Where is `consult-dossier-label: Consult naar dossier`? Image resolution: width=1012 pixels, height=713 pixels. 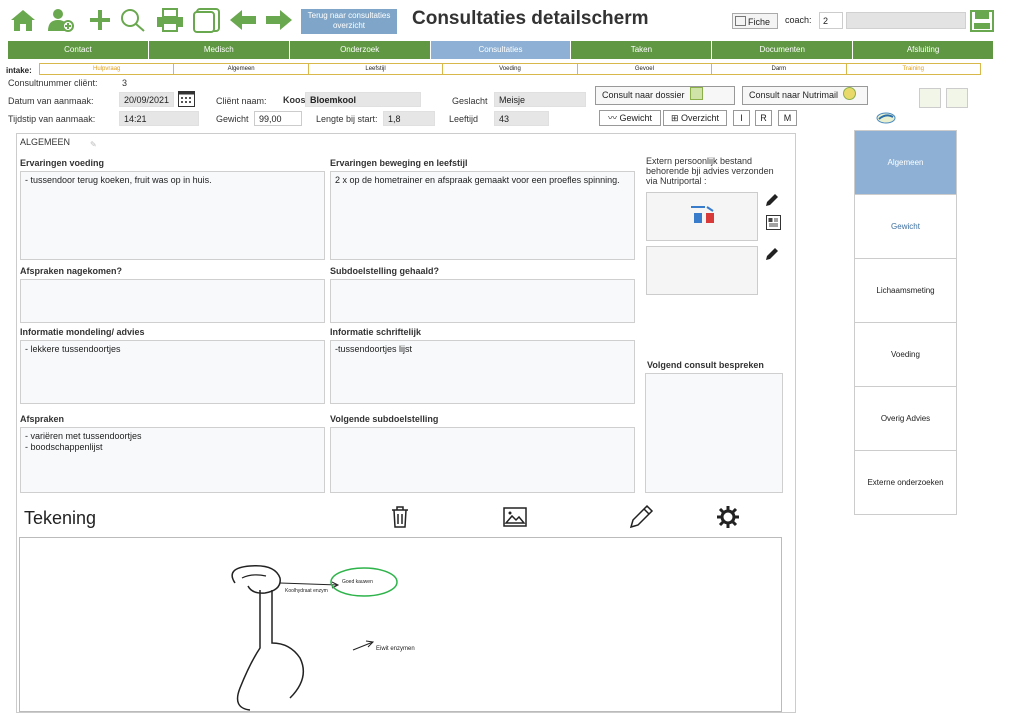 consult-dossier-label: Consult naar dossier is located at coordinates (643, 95).